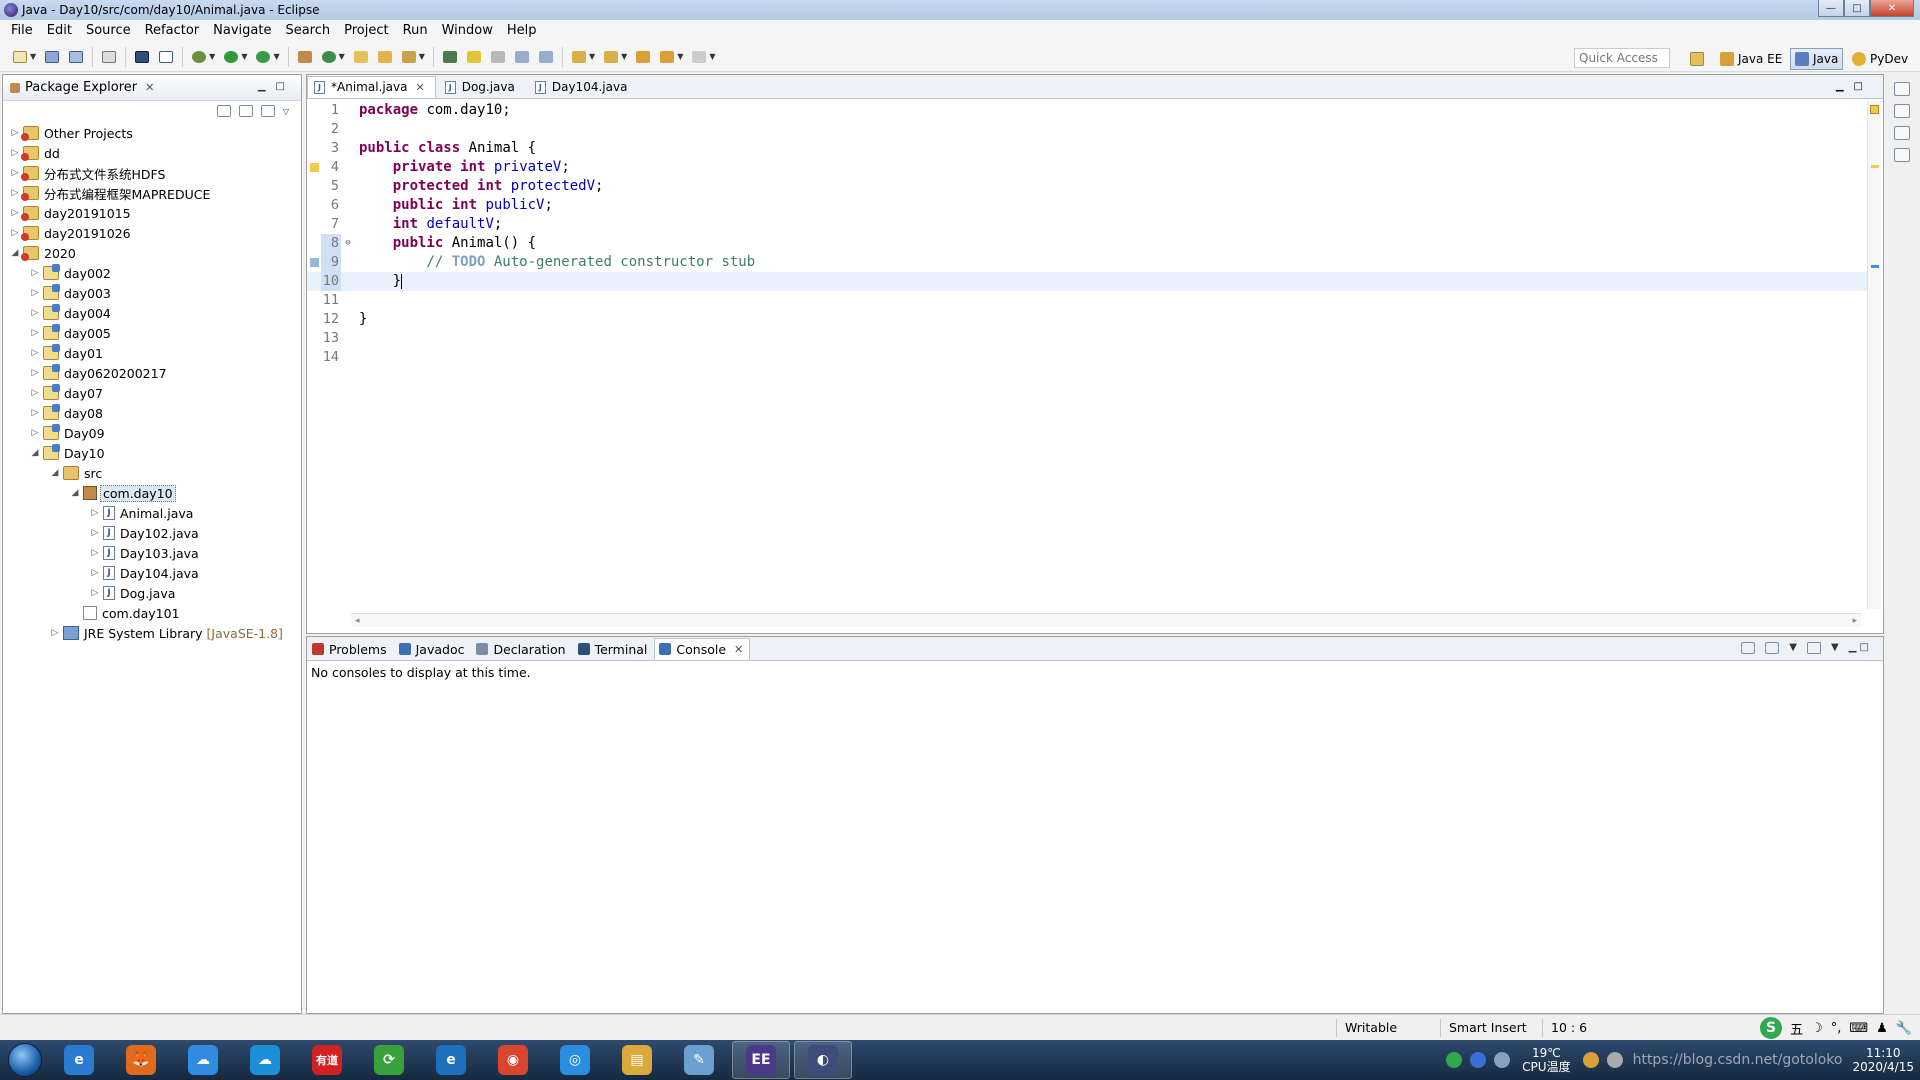 This screenshot has width=1920, height=1080. What do you see at coordinates (152, 373) in the screenshot?
I see `tree-item: ▷ day0620200217` at bounding box center [152, 373].